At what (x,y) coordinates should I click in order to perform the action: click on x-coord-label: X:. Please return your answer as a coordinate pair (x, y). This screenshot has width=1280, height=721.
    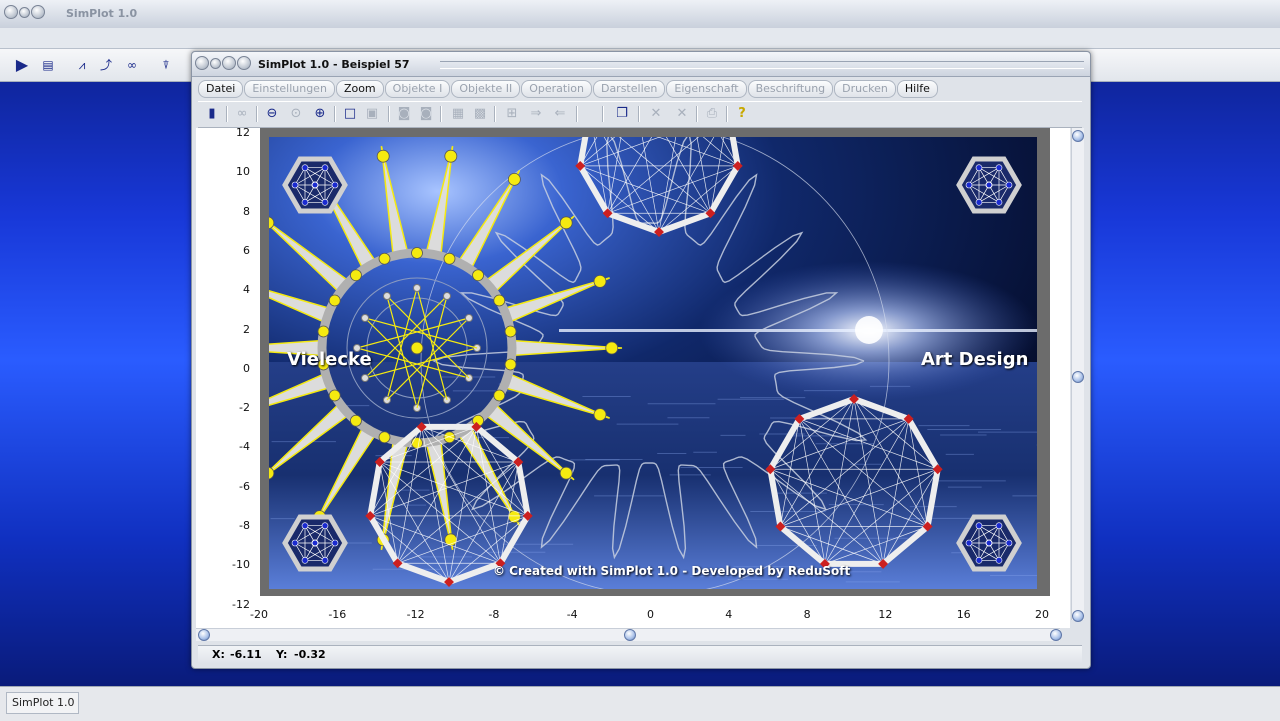
    Looking at the image, I should click on (218, 654).